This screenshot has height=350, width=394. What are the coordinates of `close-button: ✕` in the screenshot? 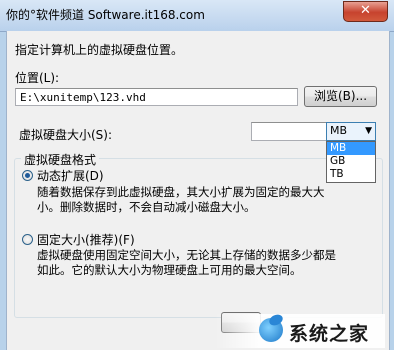 It's located at (365, 11).